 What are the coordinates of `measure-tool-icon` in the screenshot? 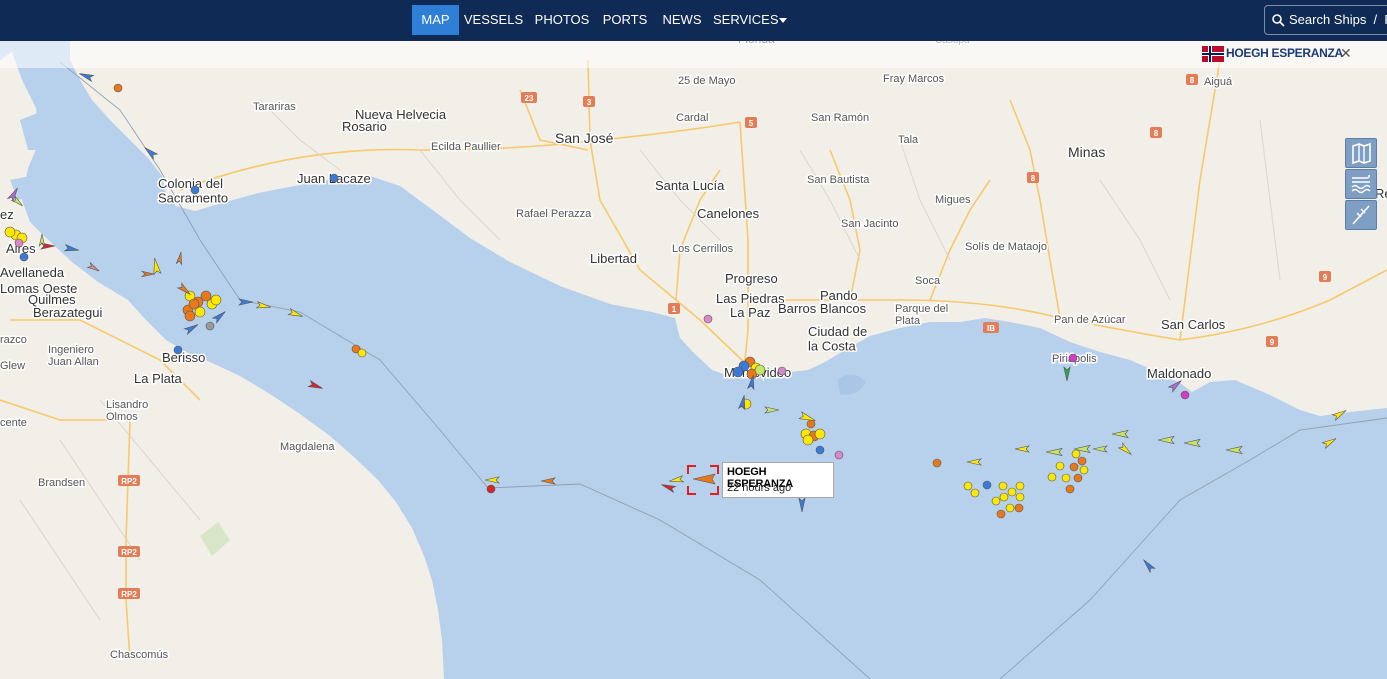 It's located at (1361, 215).